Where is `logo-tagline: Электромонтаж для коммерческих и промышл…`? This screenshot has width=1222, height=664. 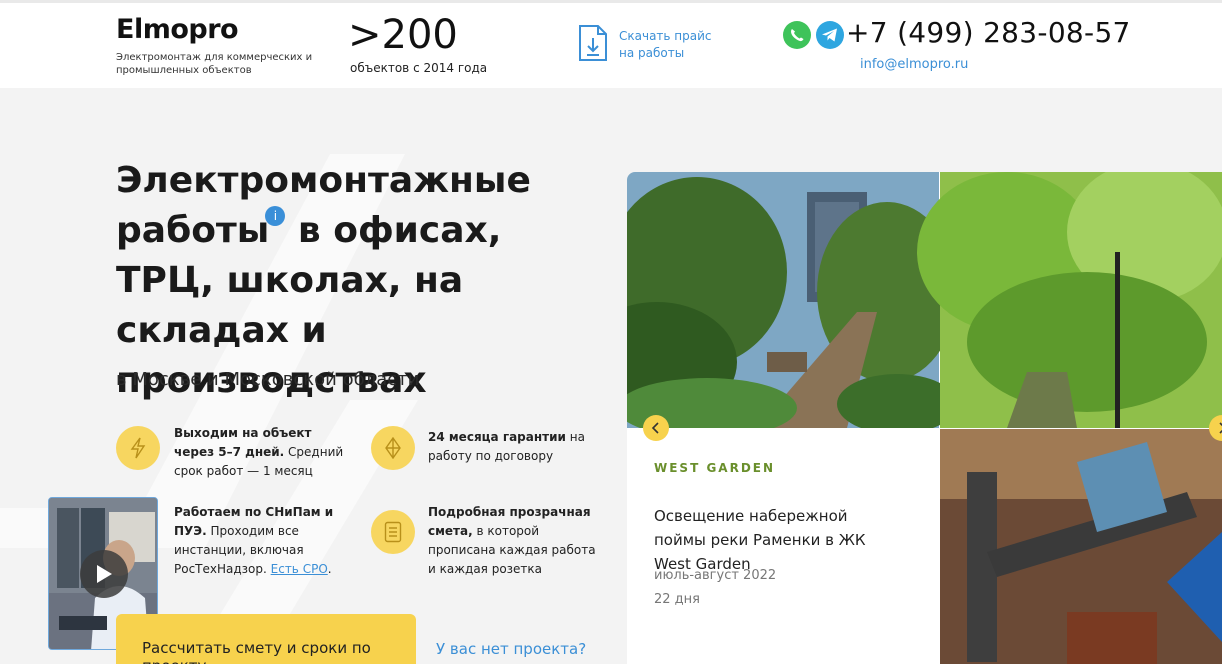
logo-tagline: Электромонтаж для коммерческих и промышл… is located at coordinates (214, 64).